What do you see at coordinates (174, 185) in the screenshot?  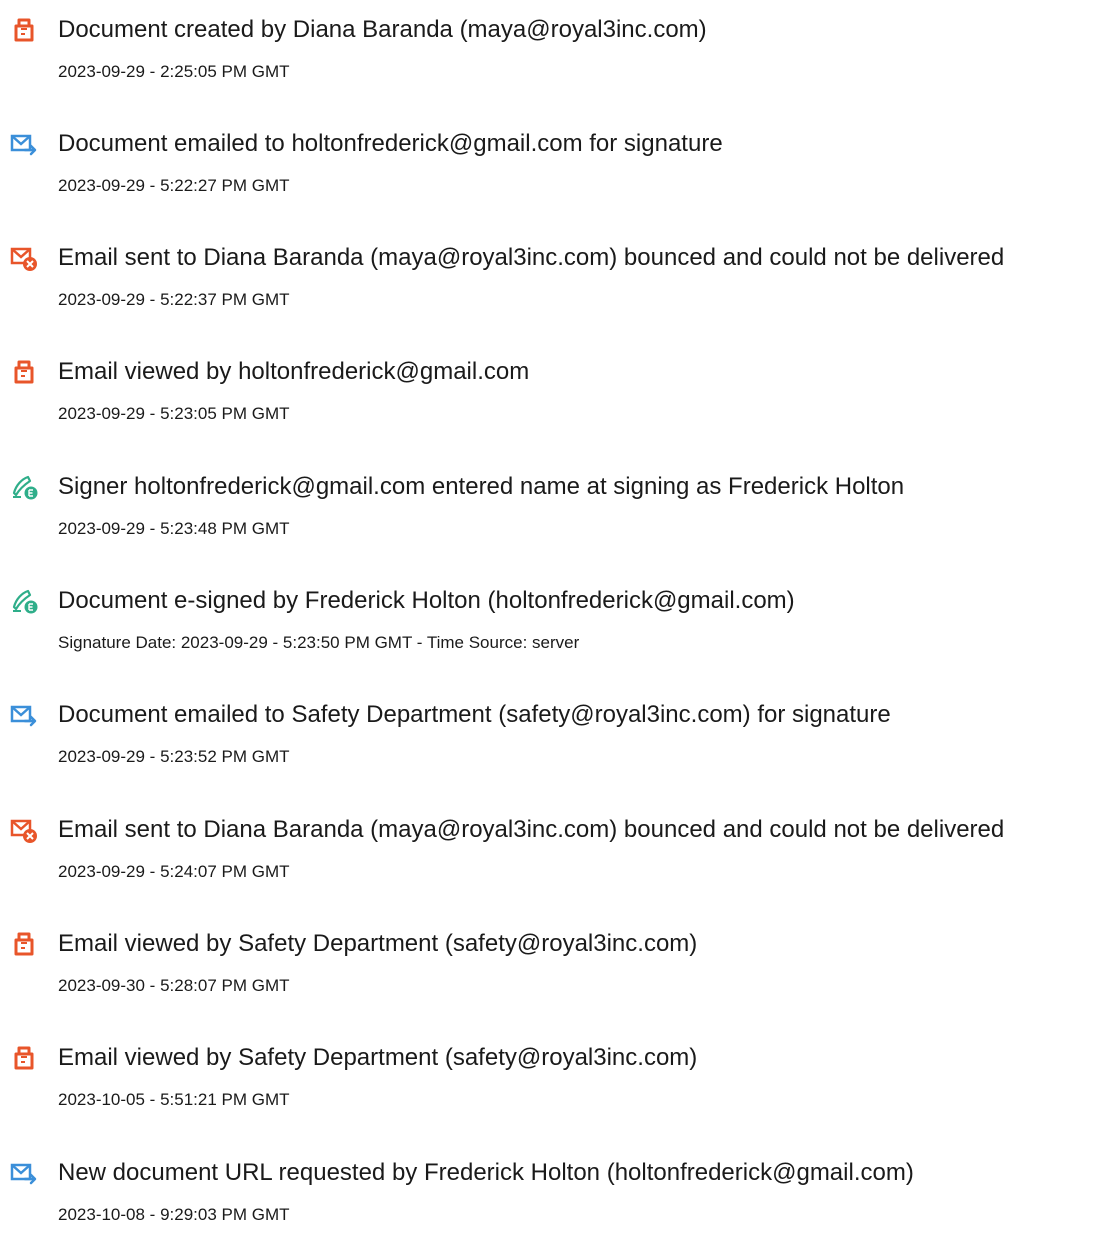 I see `event-timestamp: 2023-09-29 - 5:22:27 PM GMT` at bounding box center [174, 185].